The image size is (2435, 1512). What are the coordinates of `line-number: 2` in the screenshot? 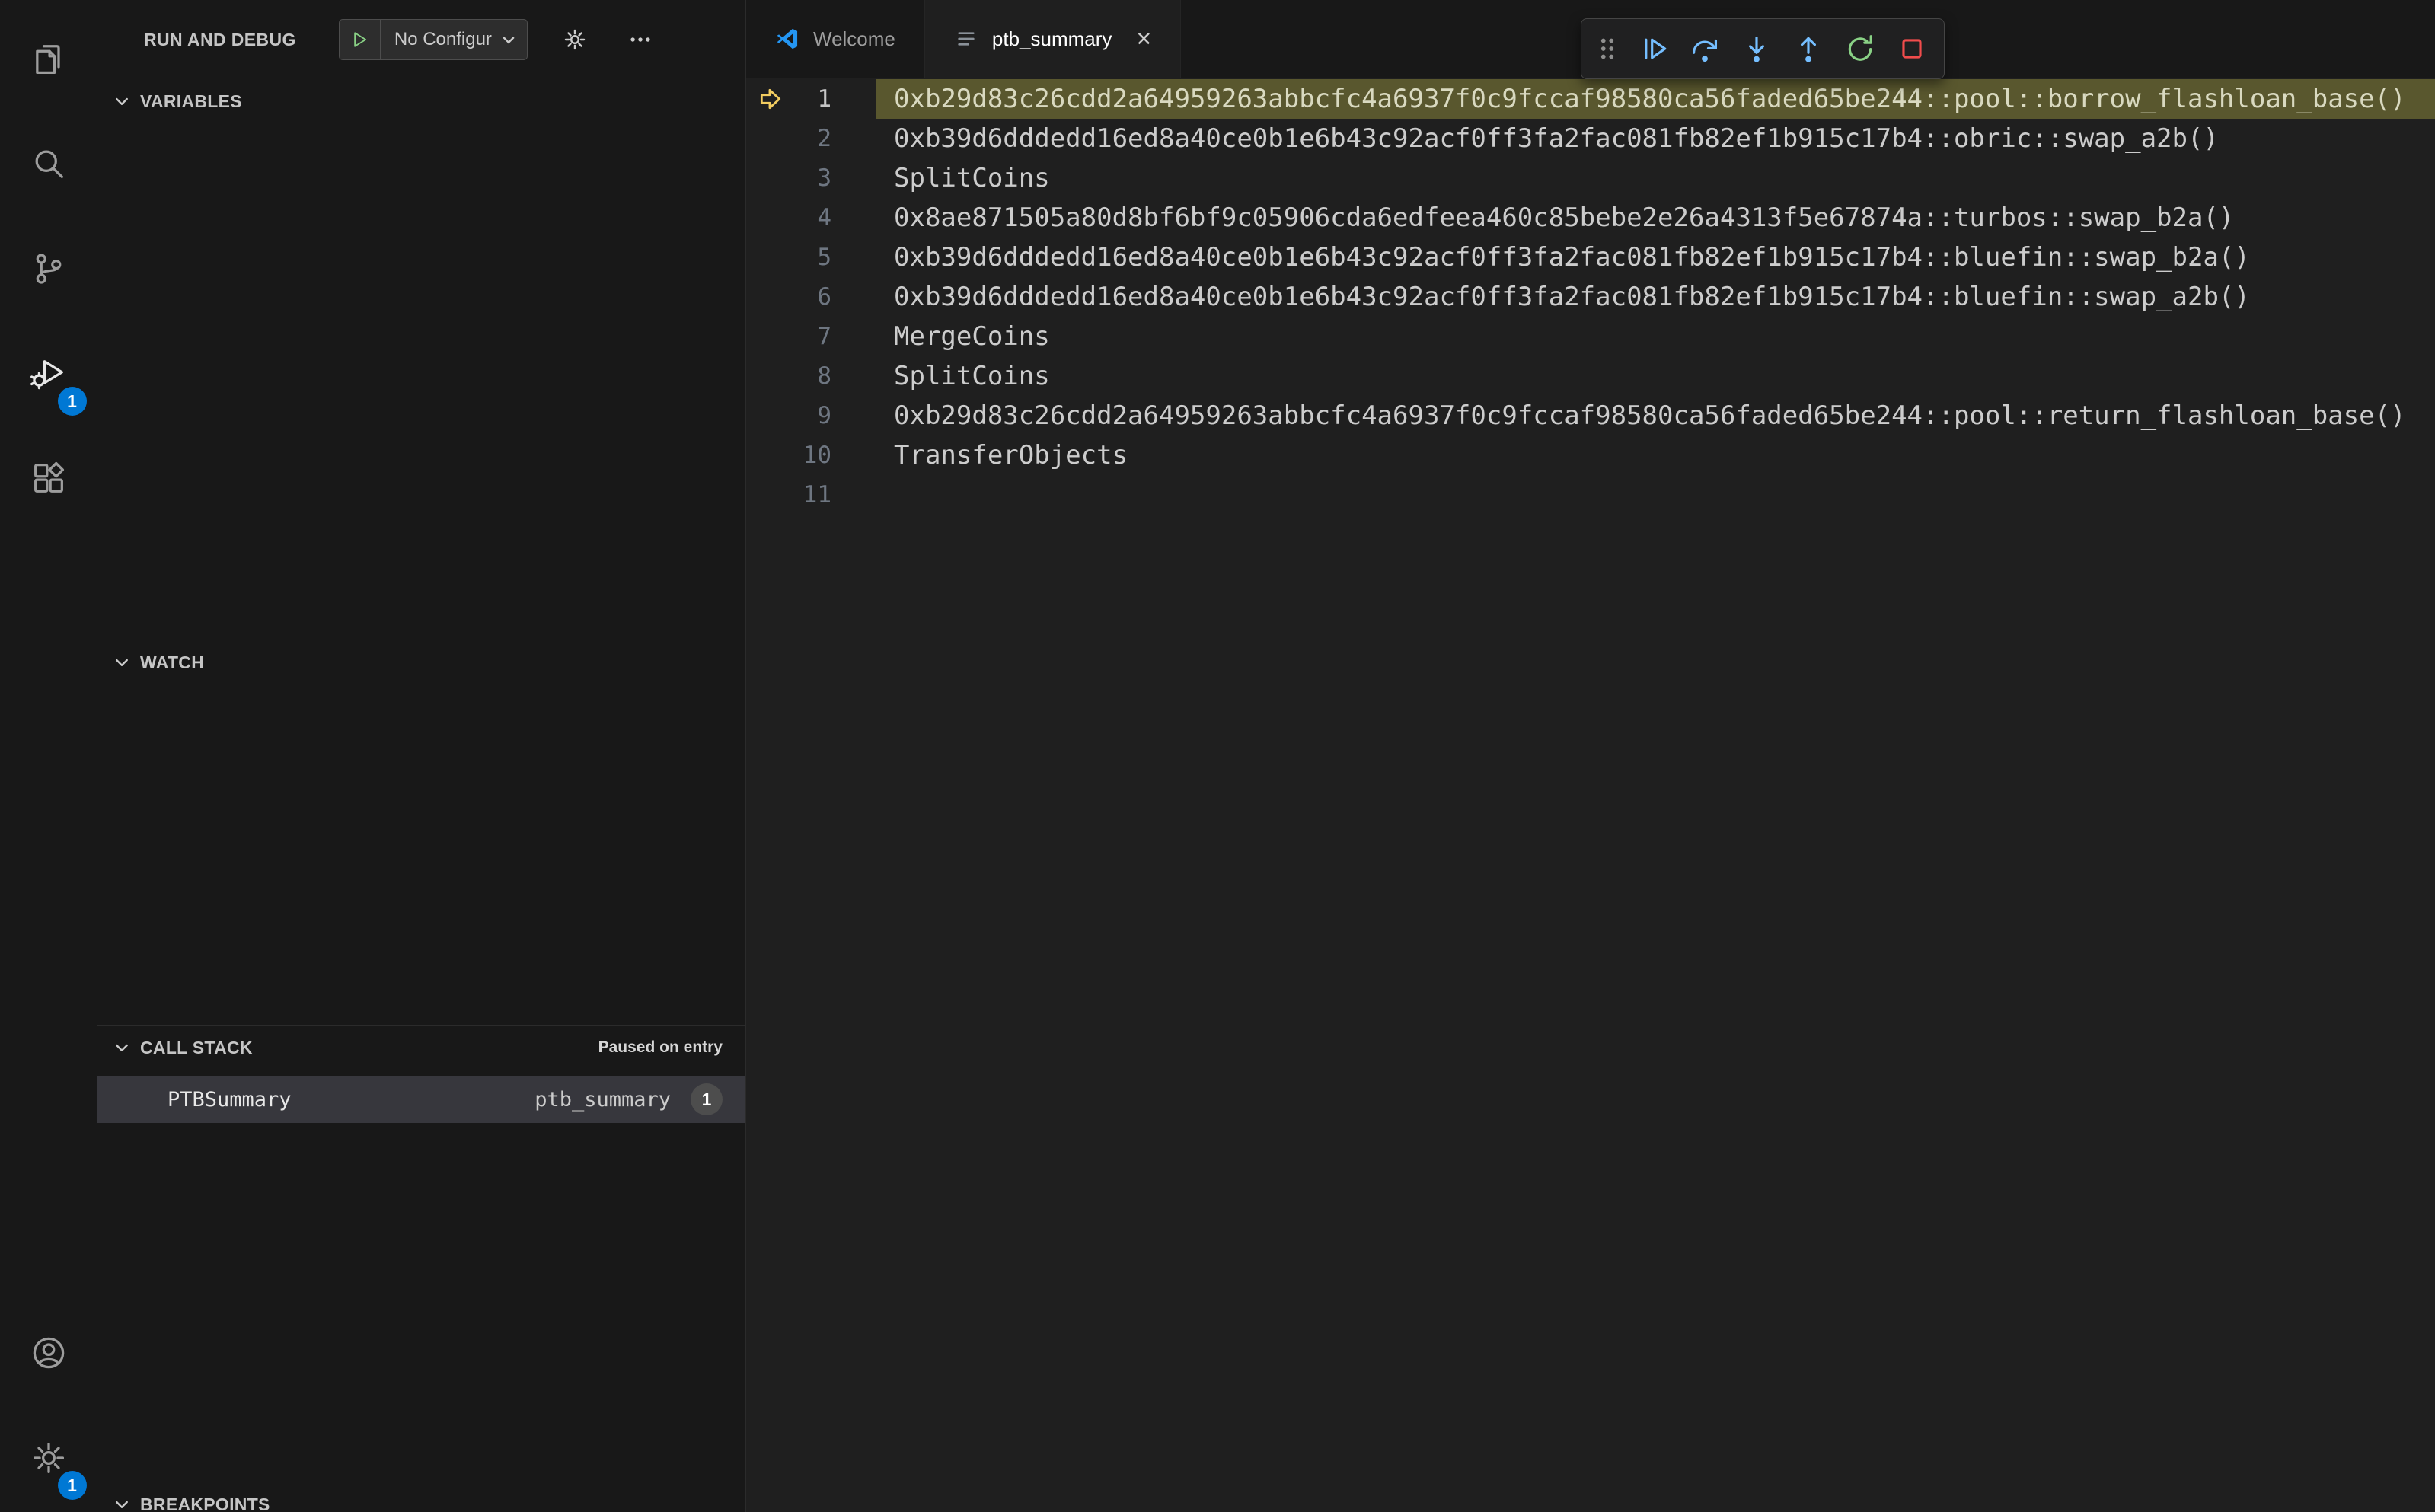 It's located at (813, 138).